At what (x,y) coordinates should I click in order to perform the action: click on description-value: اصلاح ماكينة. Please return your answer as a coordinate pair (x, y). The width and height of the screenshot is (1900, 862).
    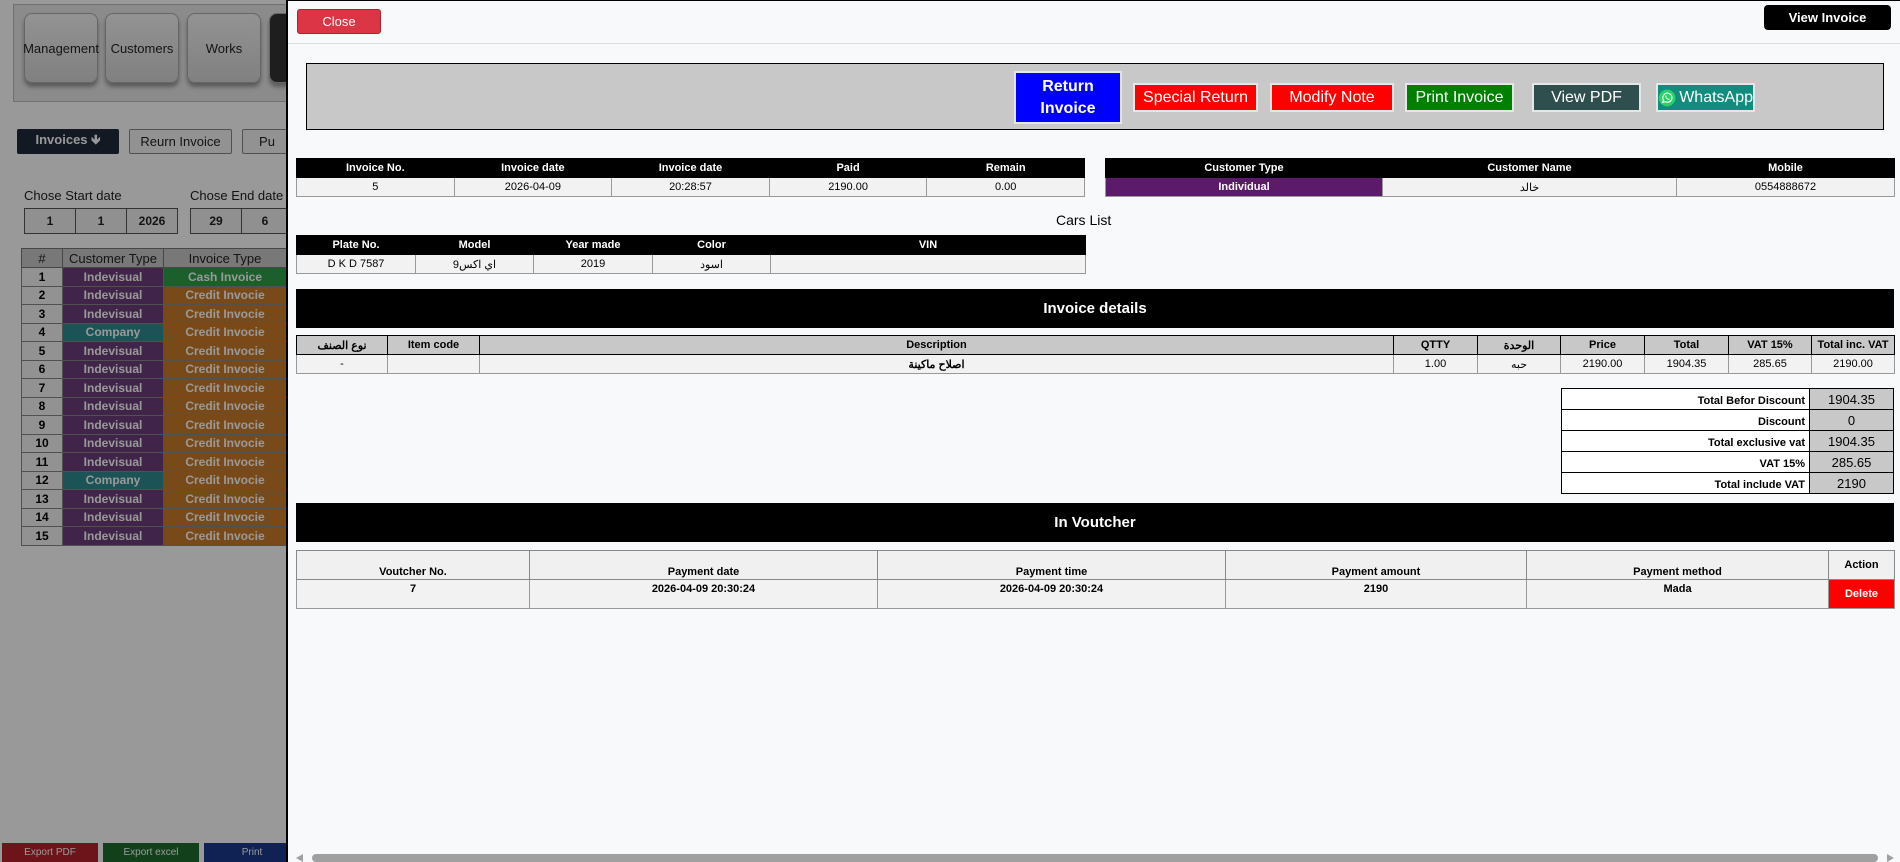
    Looking at the image, I should click on (936, 364).